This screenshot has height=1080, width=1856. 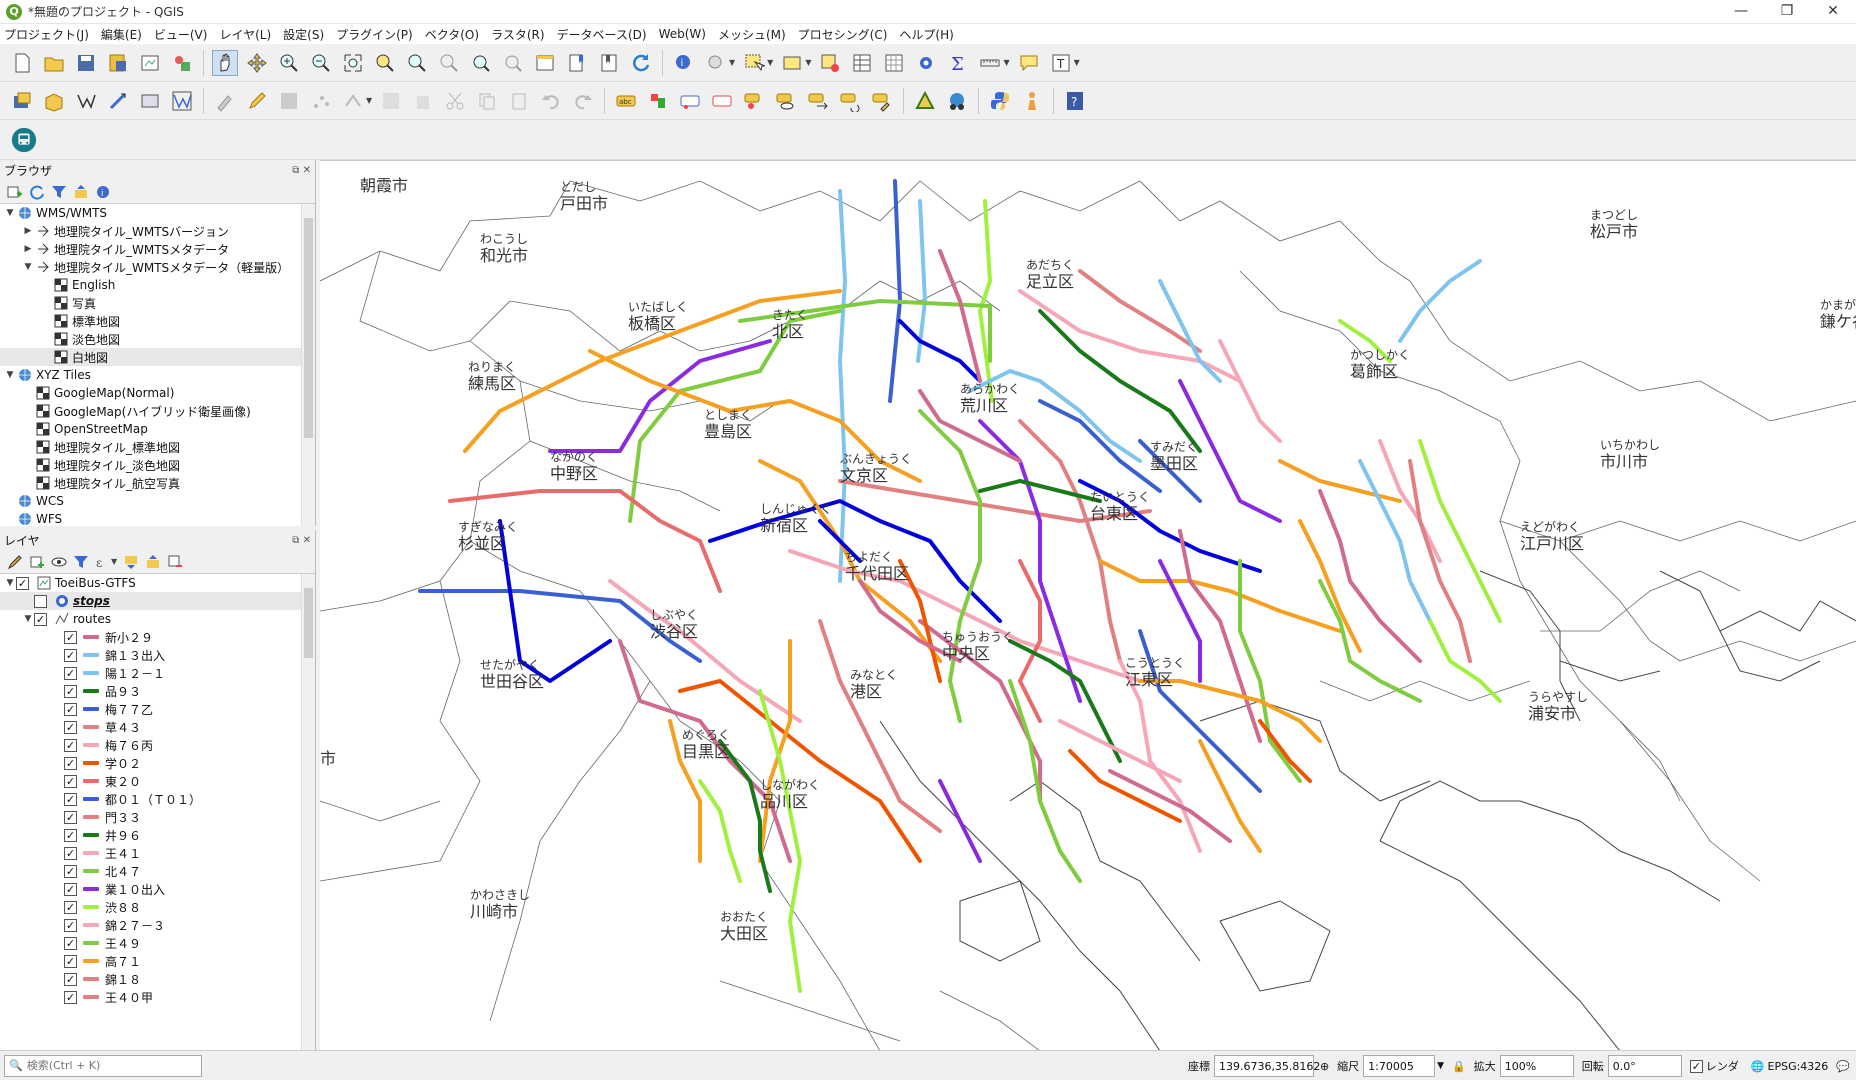 What do you see at coordinates (22, 583) in the screenshot?
I see `layer-checkbox: ✓` at bounding box center [22, 583].